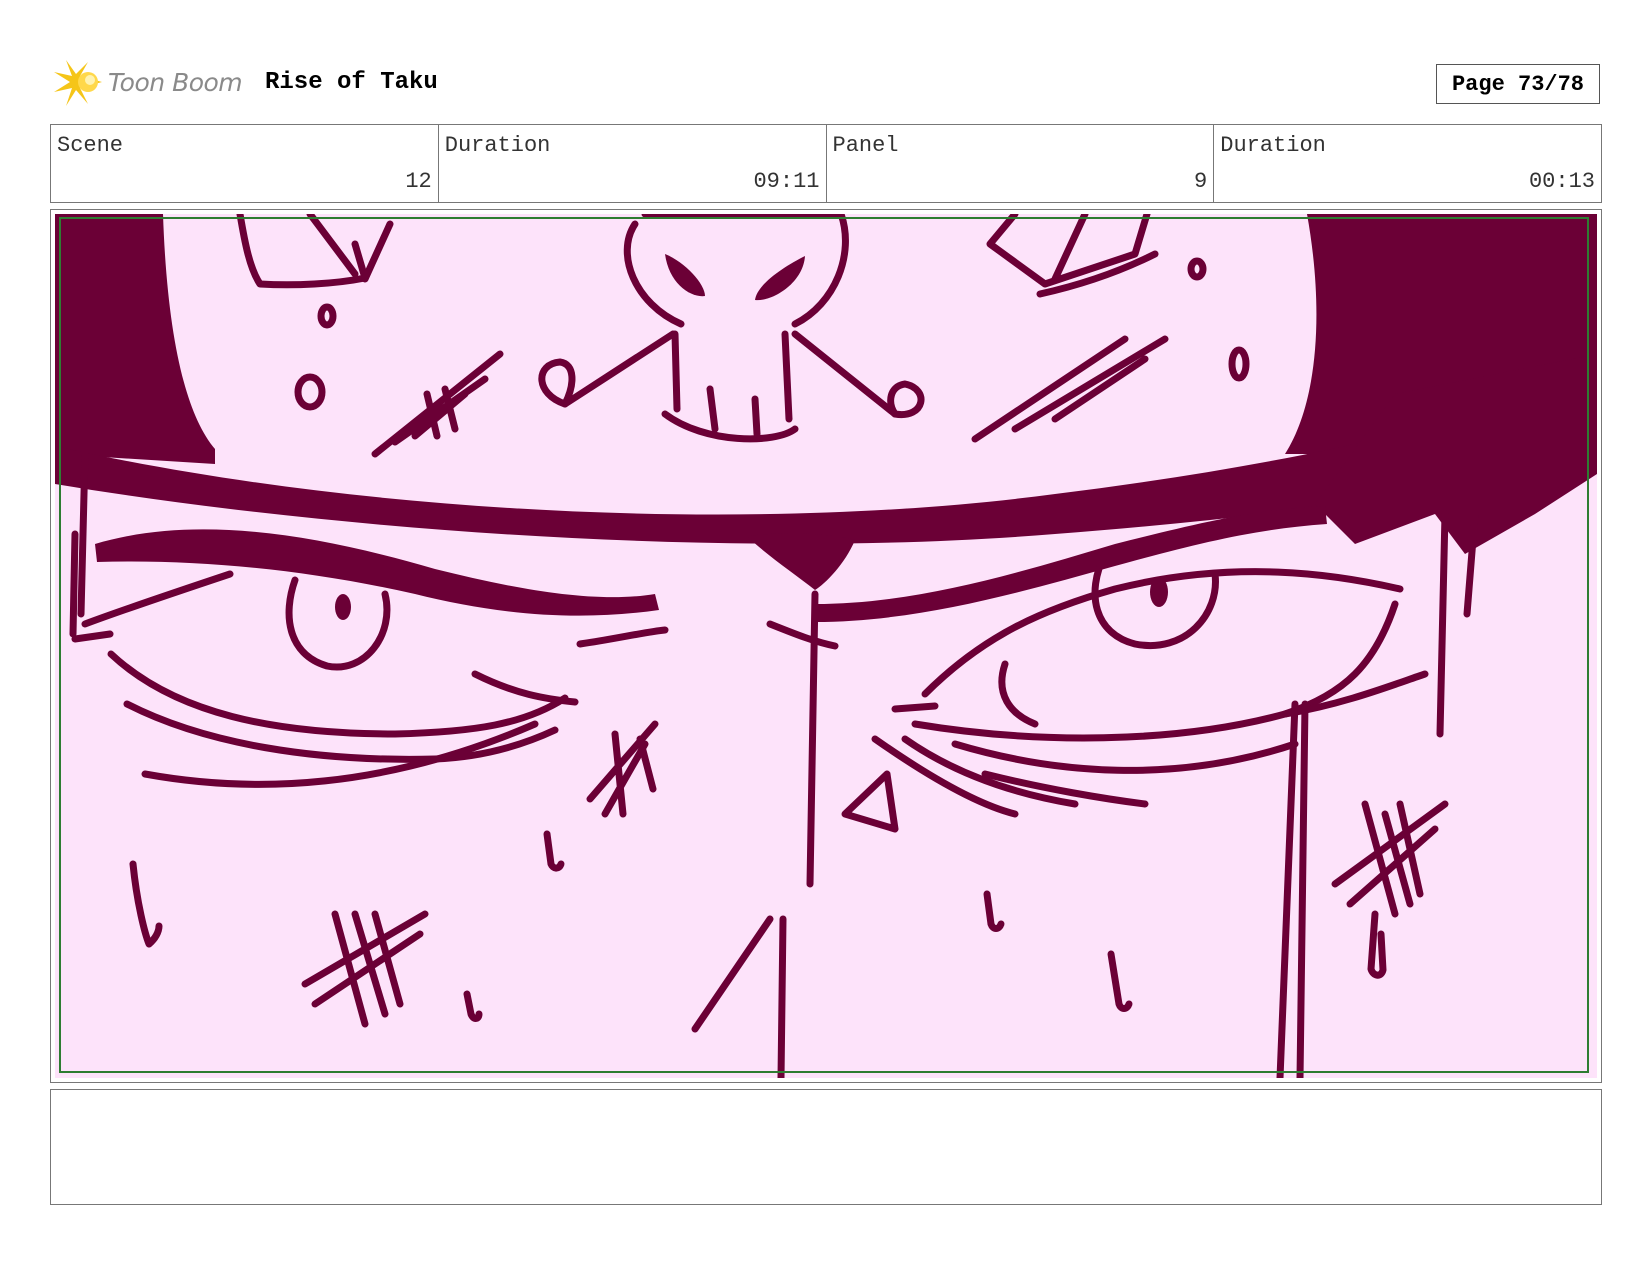 The height and width of the screenshot is (1275, 1650). Describe the element at coordinates (1518, 84) in the screenshot. I see `page-number-badge: Page 73/78` at that location.